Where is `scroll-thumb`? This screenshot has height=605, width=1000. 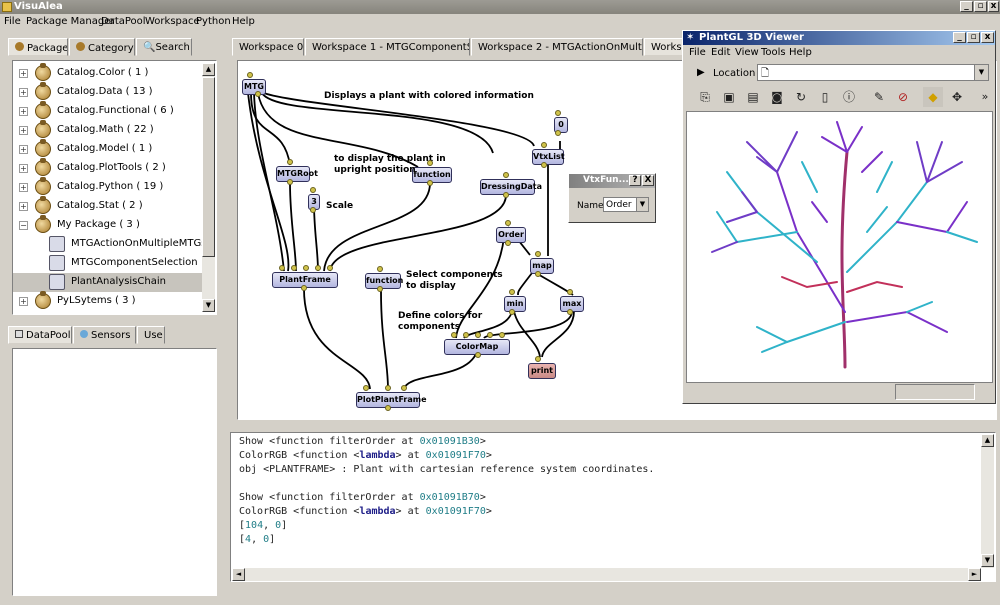 scroll-thumb is located at coordinates (208, 167).